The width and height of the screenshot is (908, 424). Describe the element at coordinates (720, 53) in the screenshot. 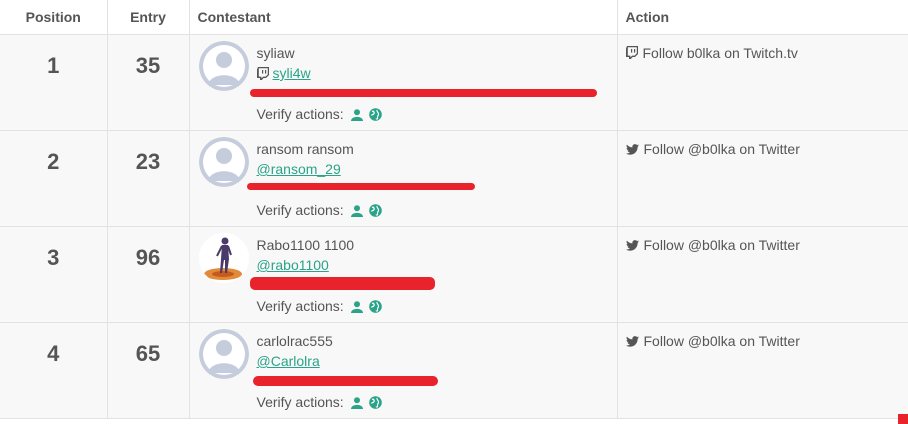

I see `action-text: Follow b0lka on Twitch.tv` at that location.